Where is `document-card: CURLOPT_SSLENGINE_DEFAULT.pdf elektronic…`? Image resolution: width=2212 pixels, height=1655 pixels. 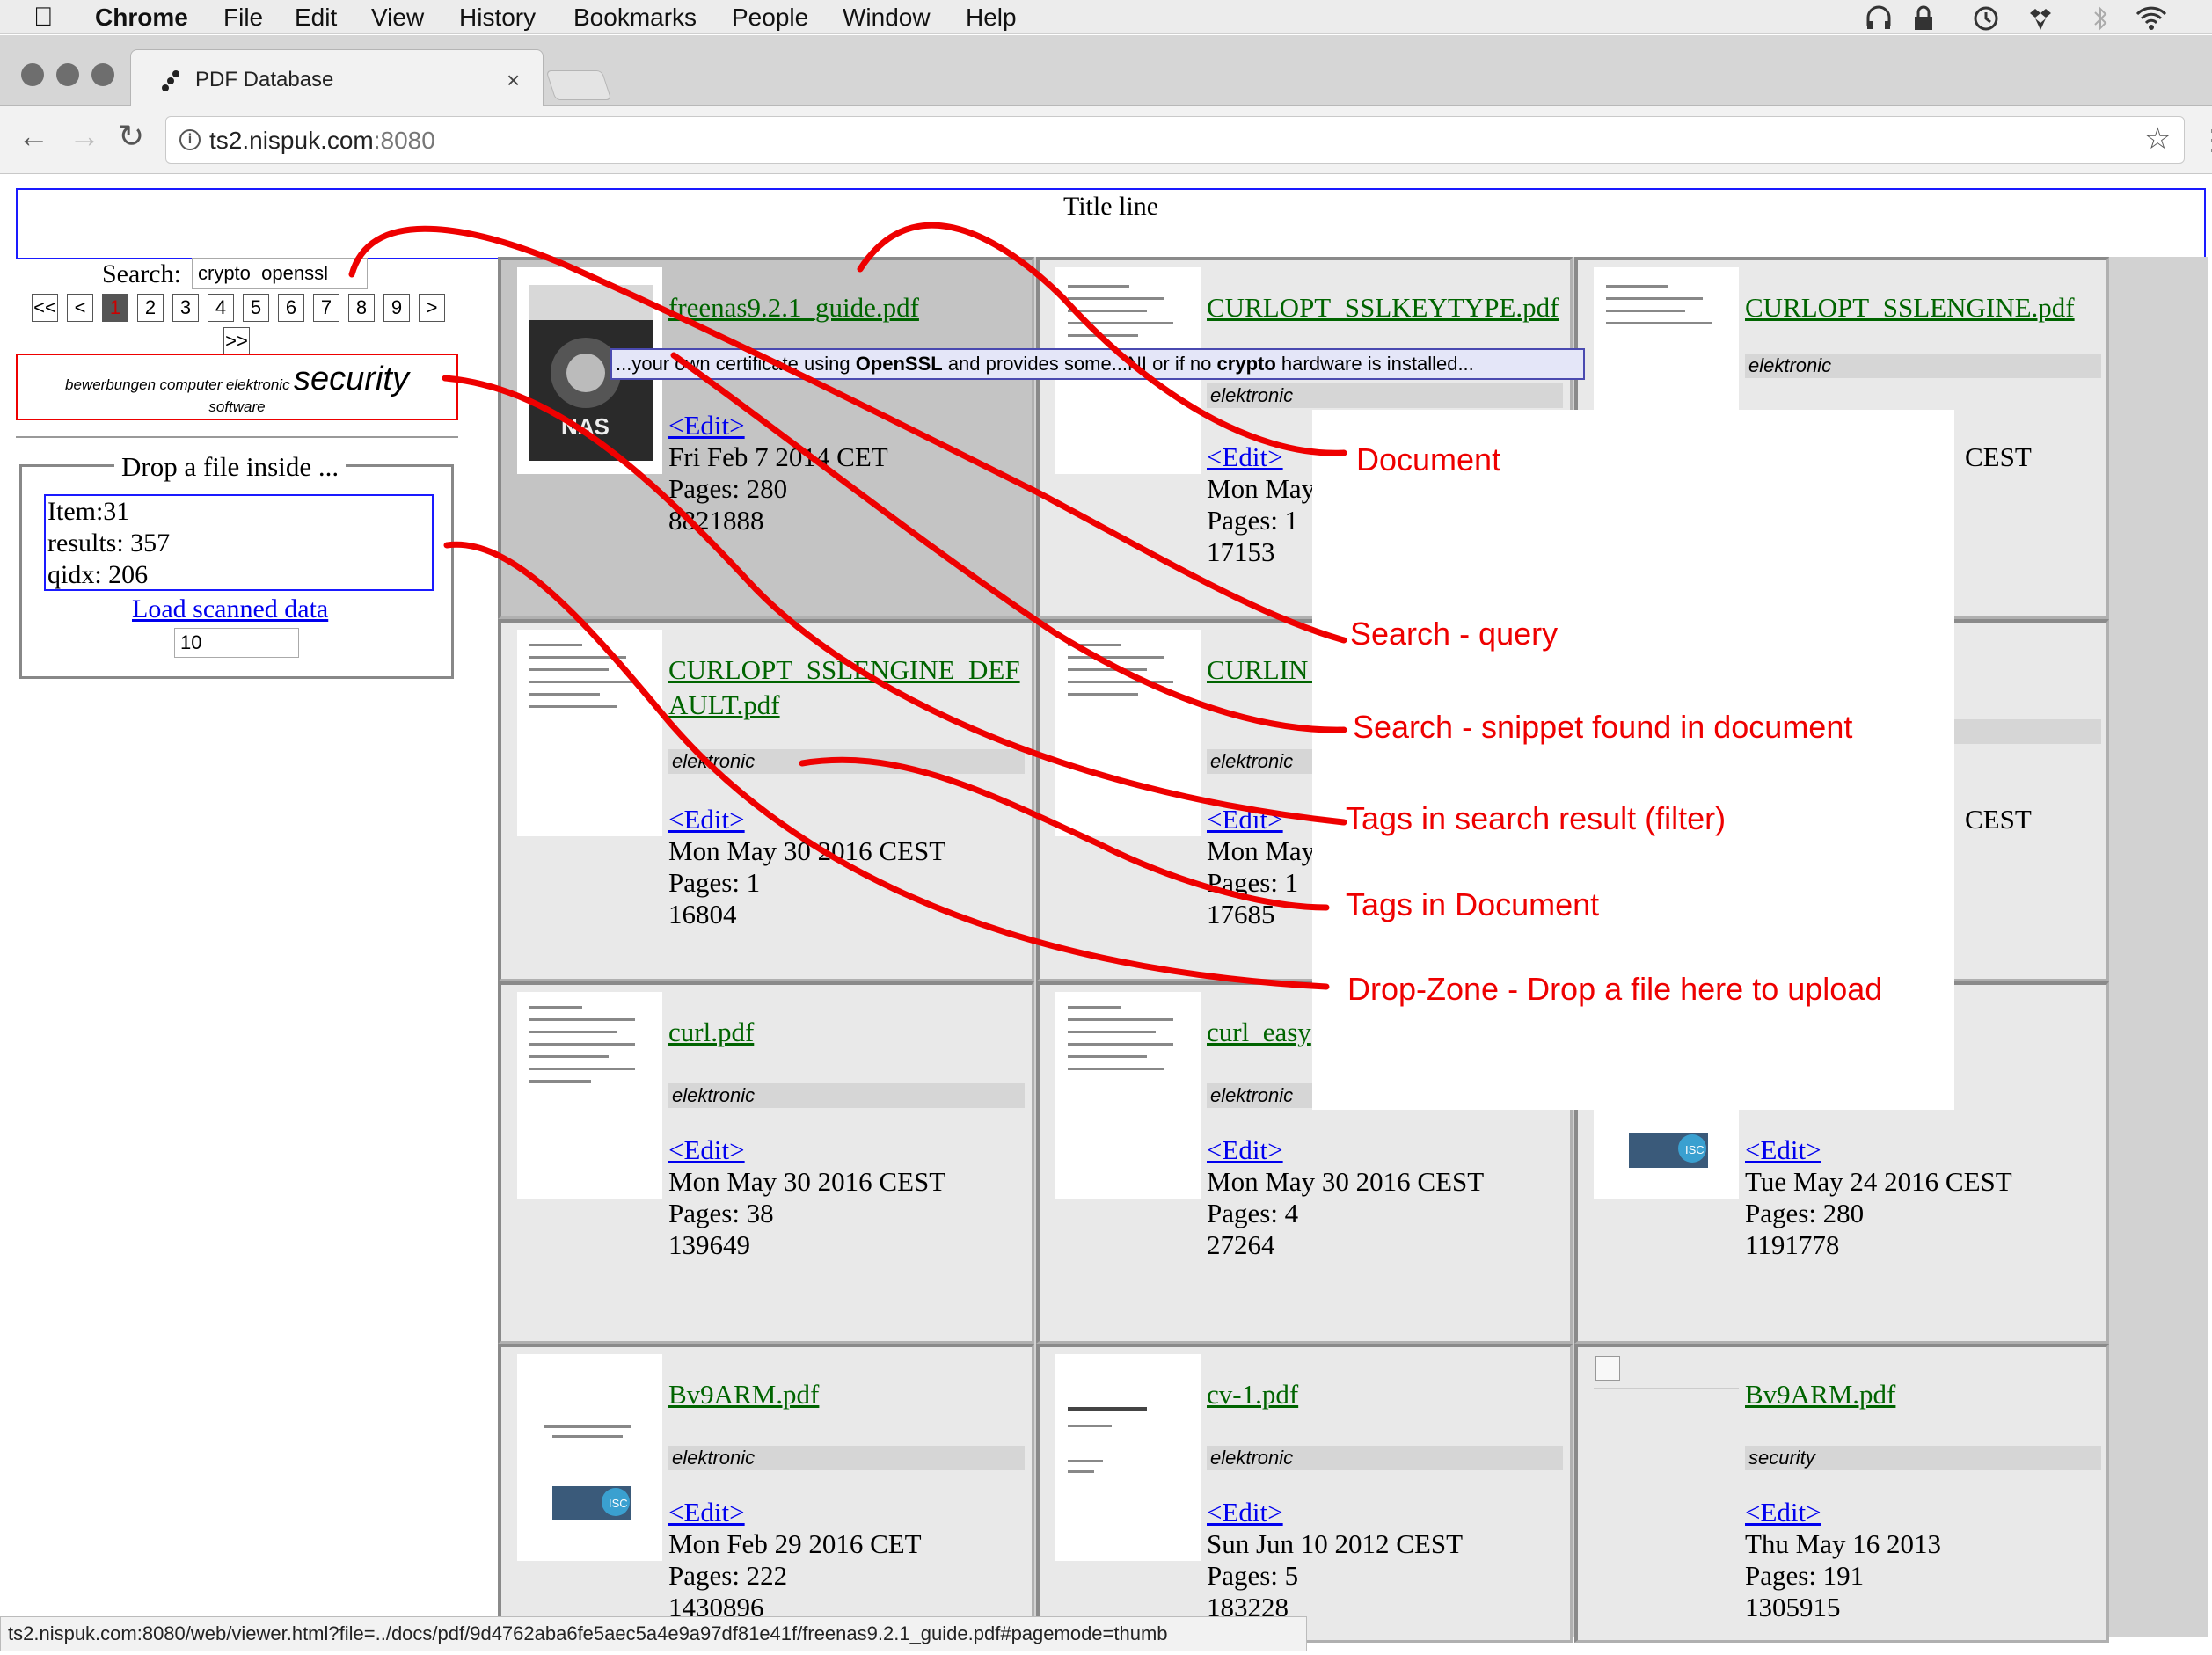 document-card: CURLOPT_SSLENGINE_DEFAULT.pdf elektronic… is located at coordinates (766, 800).